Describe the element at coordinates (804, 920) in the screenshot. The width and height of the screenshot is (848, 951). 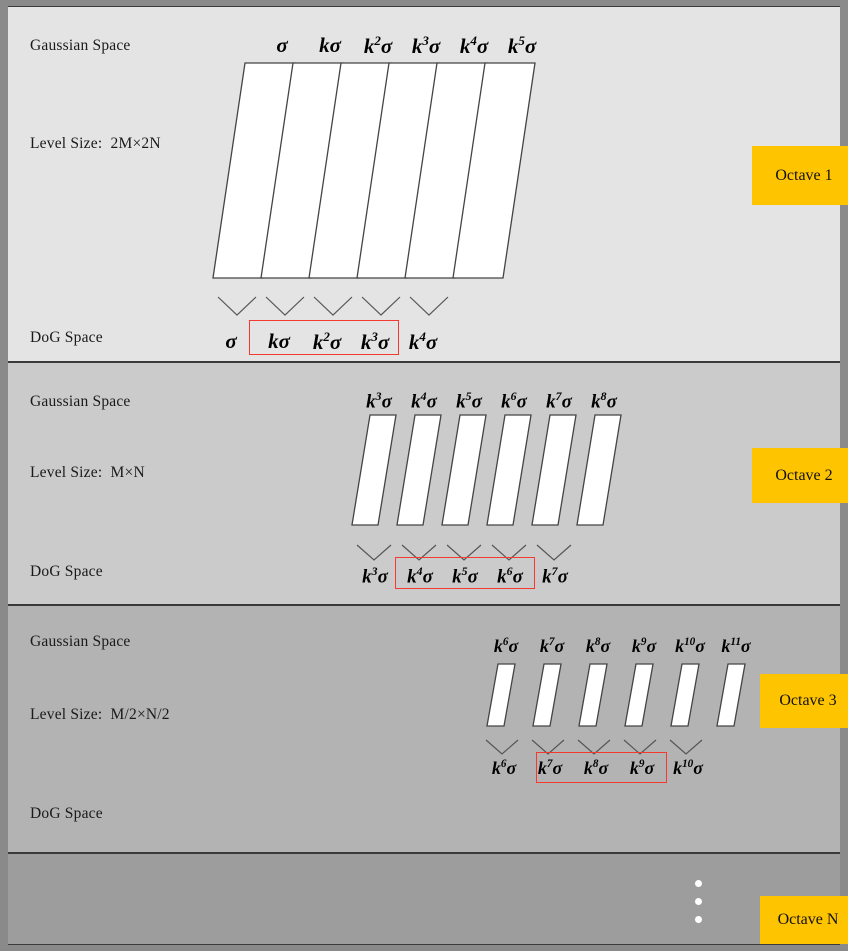
I see `octave-badge-n: Octave N` at that location.